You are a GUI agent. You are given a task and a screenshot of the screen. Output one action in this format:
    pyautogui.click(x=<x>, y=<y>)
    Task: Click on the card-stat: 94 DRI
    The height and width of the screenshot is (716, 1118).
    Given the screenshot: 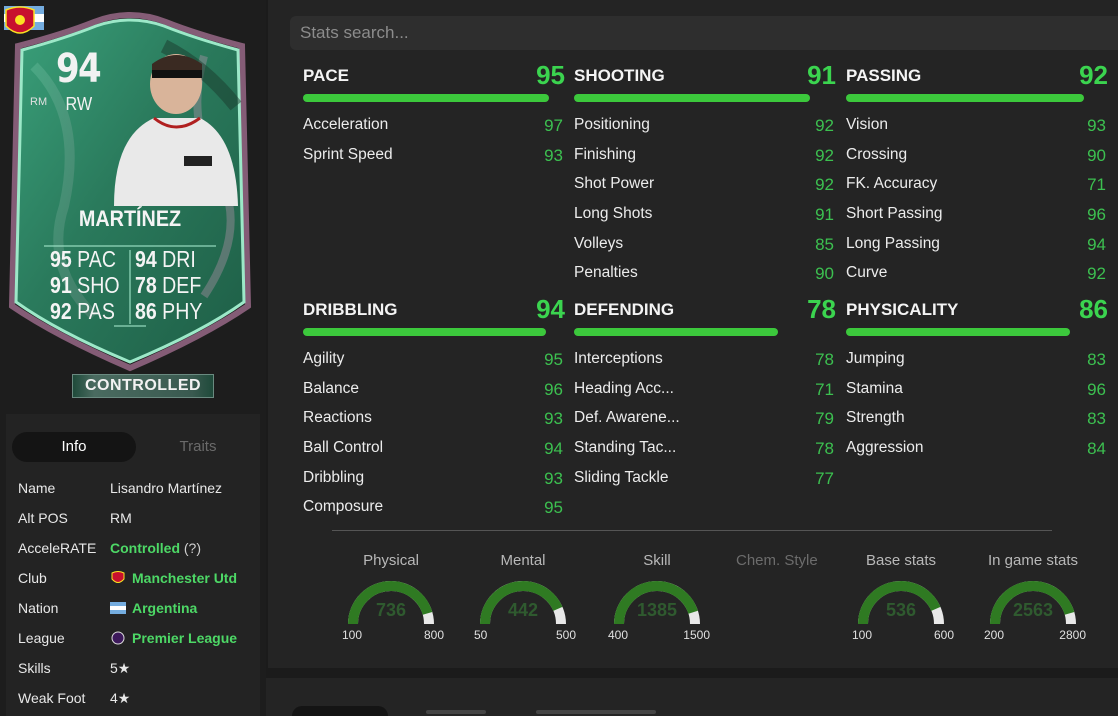 What is the action you would take?
    pyautogui.click(x=165, y=259)
    